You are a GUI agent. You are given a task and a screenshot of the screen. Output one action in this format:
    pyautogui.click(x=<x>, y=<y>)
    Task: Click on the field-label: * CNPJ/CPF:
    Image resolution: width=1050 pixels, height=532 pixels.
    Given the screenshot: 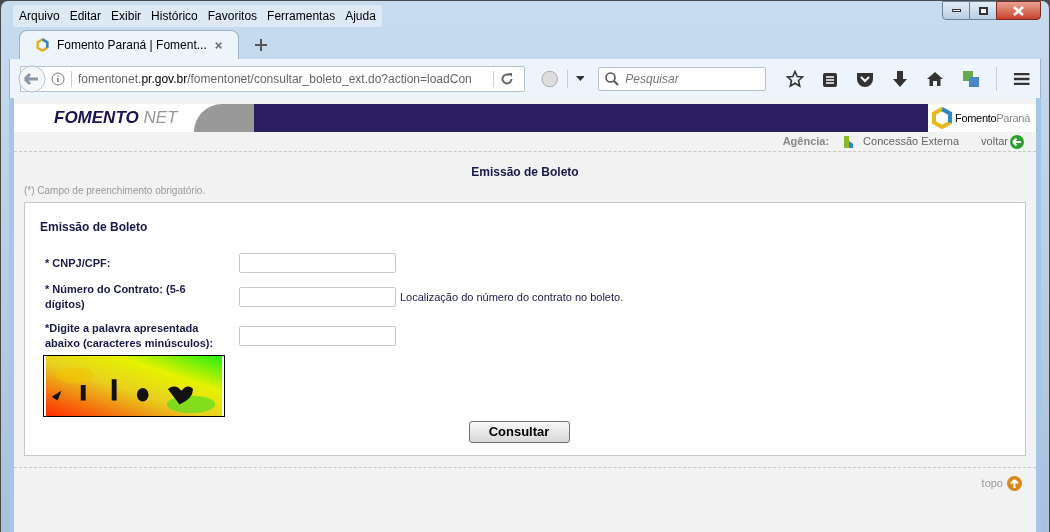 What is the action you would take?
    pyautogui.click(x=78, y=263)
    